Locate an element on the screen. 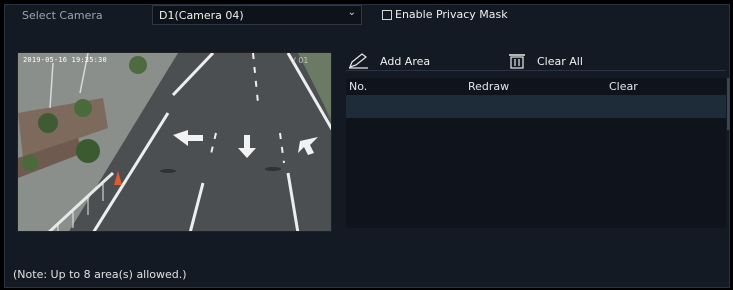 The height and width of the screenshot is (290, 733). column-header-redraw: Redraw is located at coordinates (489, 86).